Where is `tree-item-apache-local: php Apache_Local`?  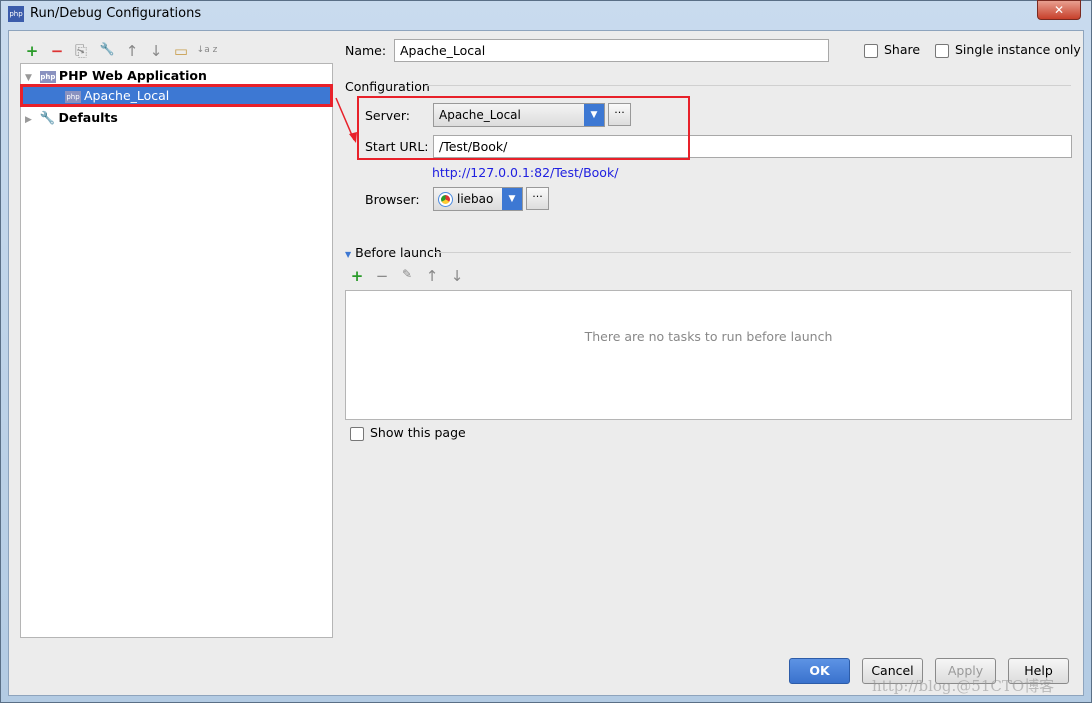
tree-item-apache-local: php Apache_Local is located at coordinates (176, 95).